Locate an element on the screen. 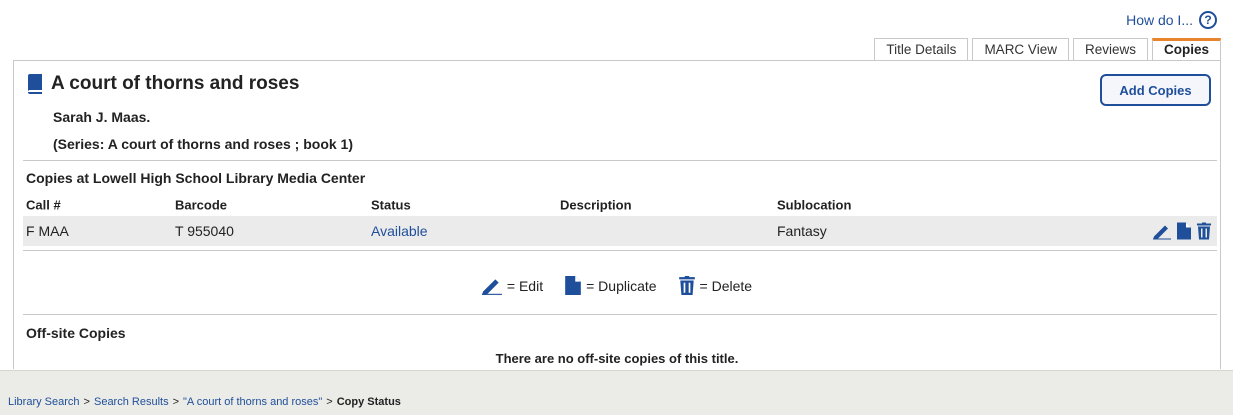  title-row: A court of thorns and roses is located at coordinates (163, 84).